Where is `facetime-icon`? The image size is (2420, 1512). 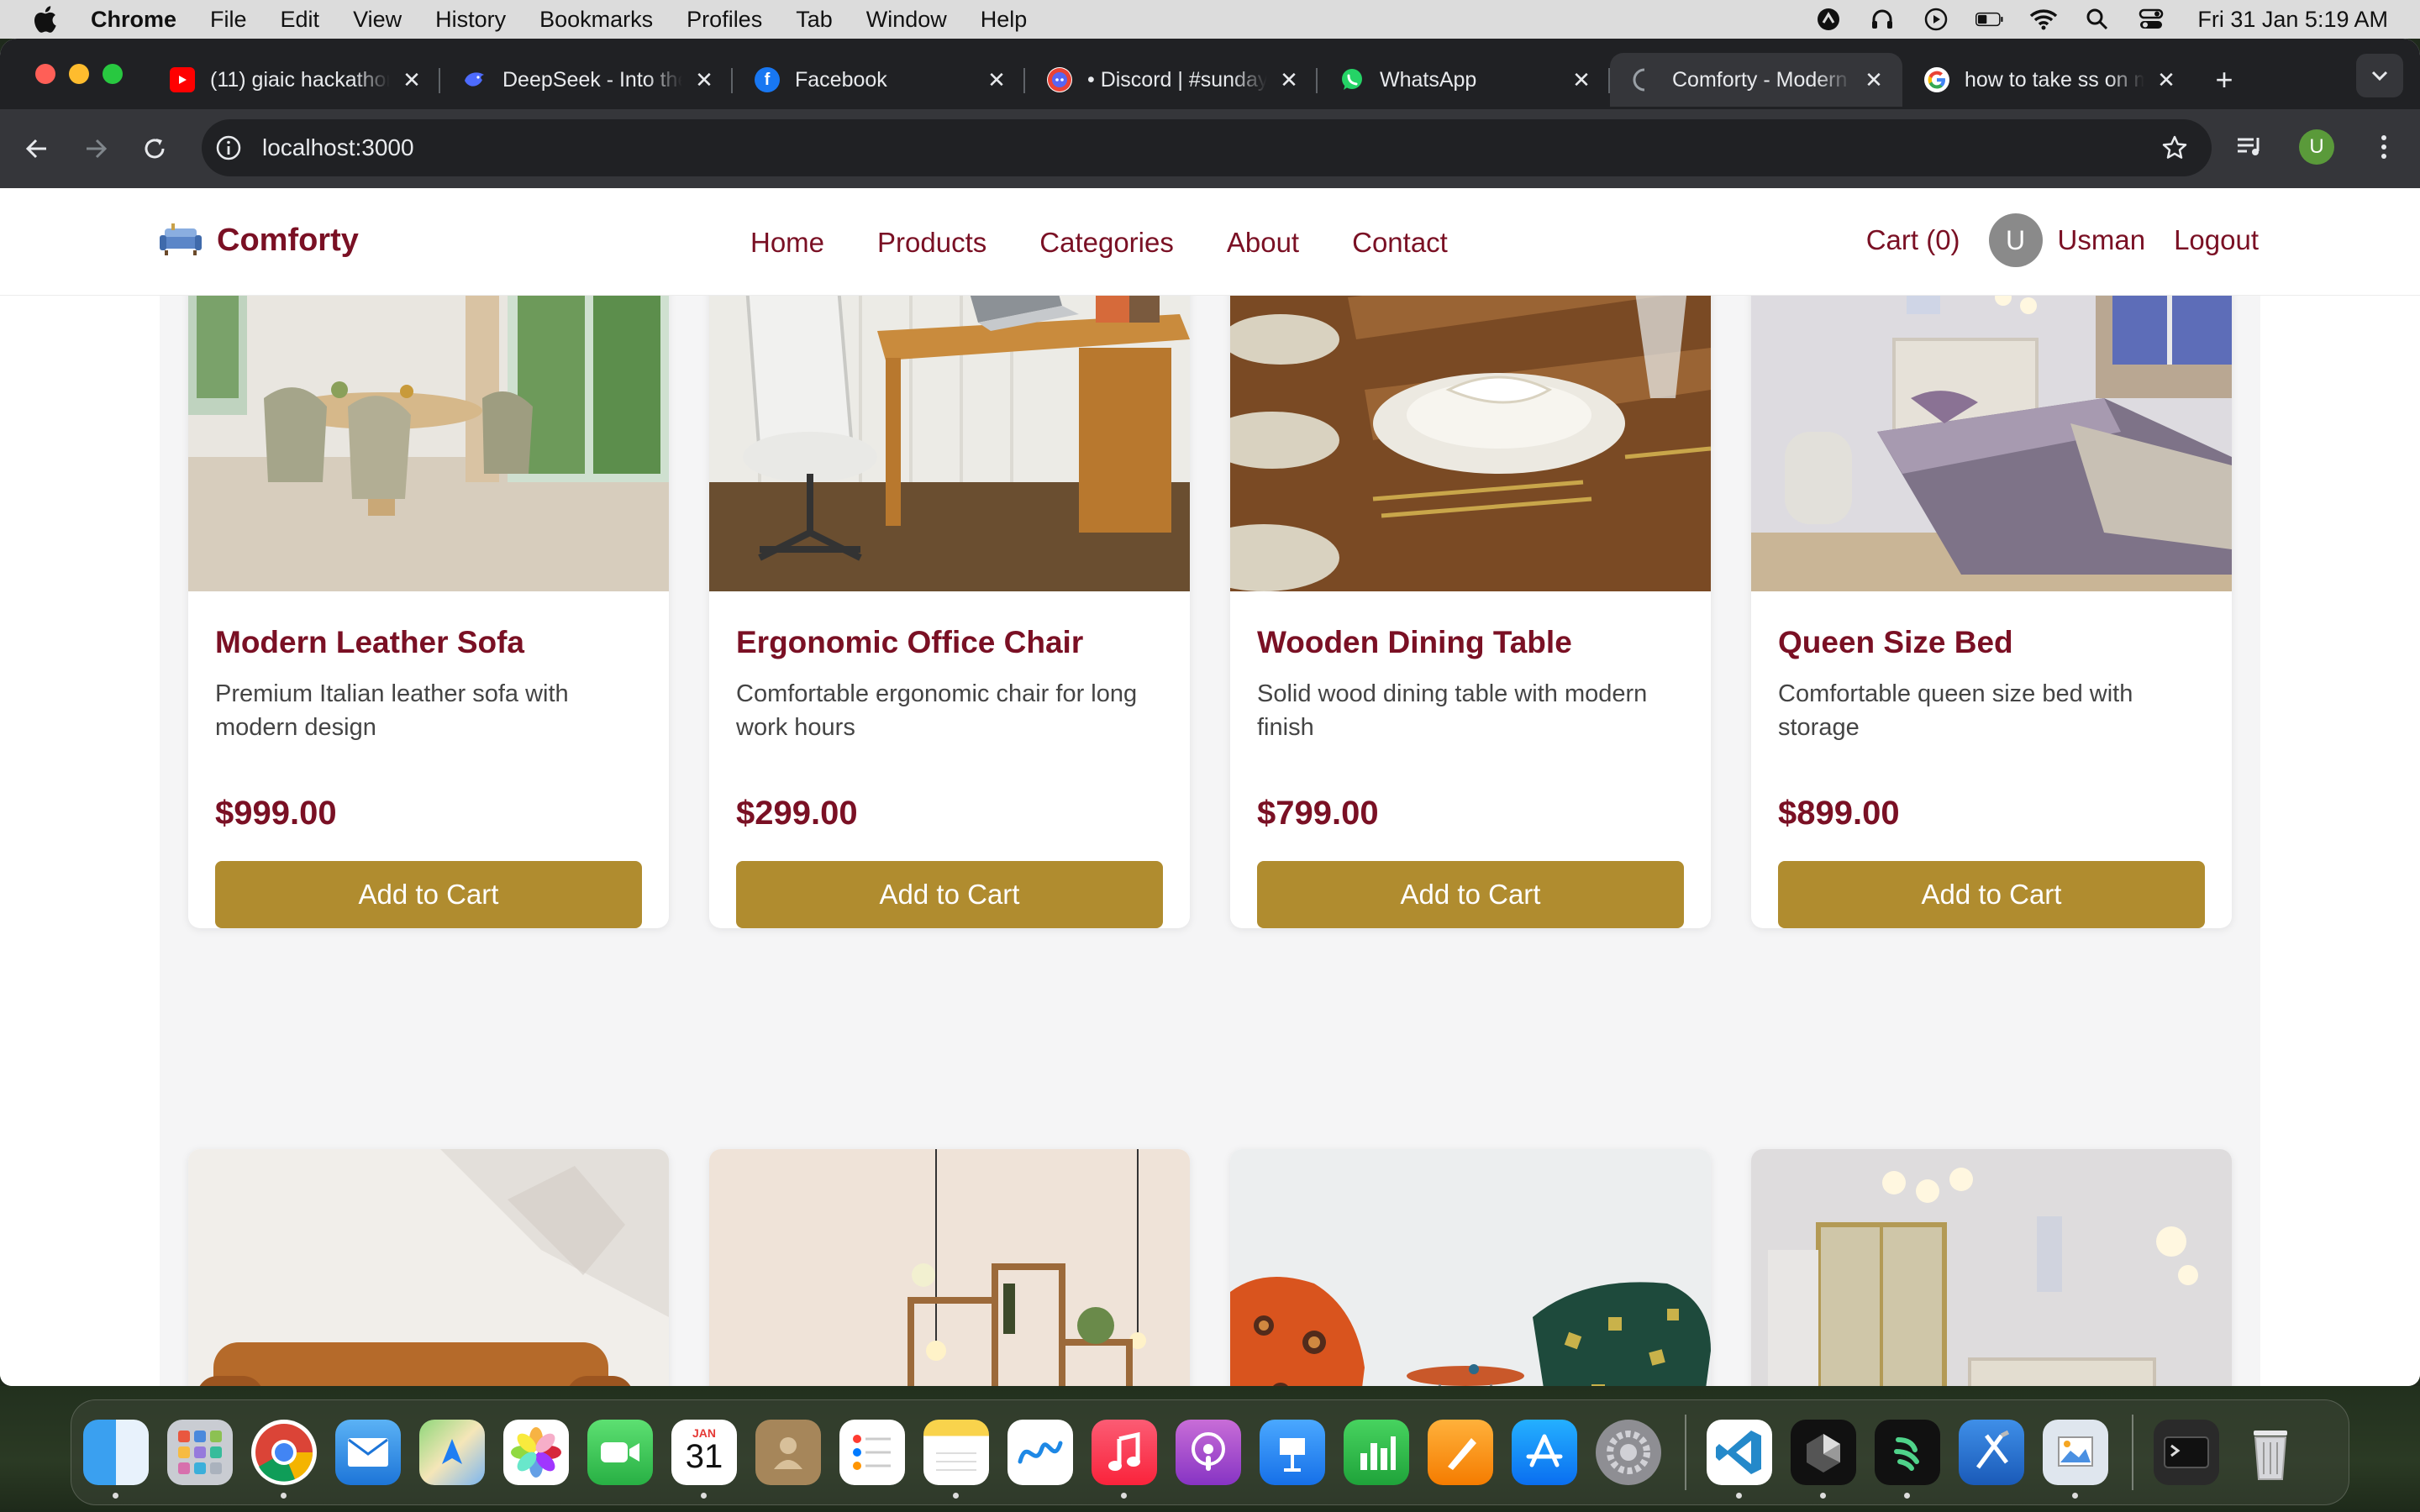
facetime-icon is located at coordinates (620, 1452).